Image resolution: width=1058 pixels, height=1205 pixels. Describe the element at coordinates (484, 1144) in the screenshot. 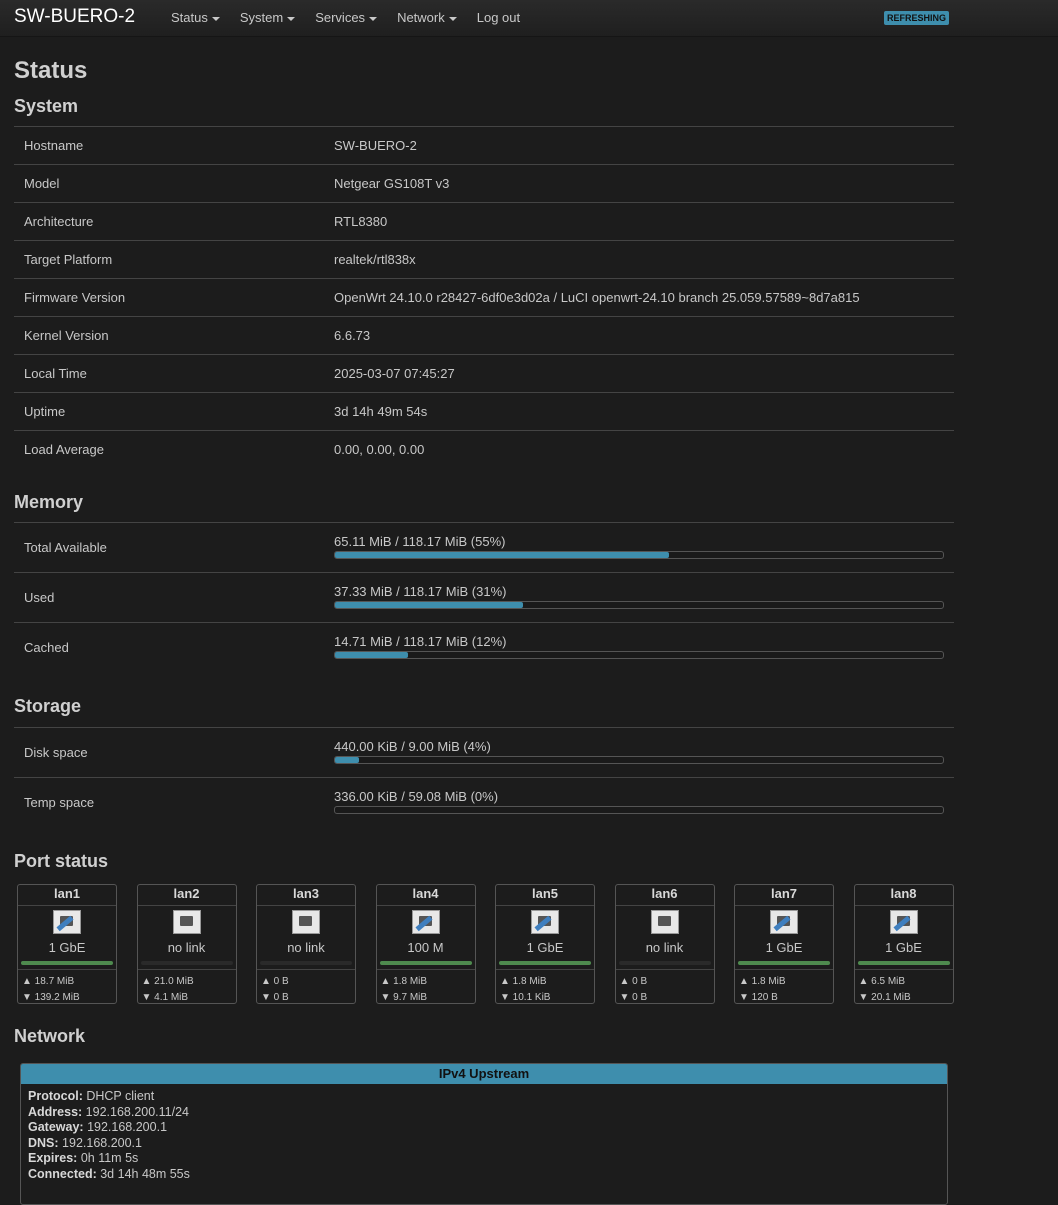

I see `upstream-field: DNS: 192.168.200.1` at that location.